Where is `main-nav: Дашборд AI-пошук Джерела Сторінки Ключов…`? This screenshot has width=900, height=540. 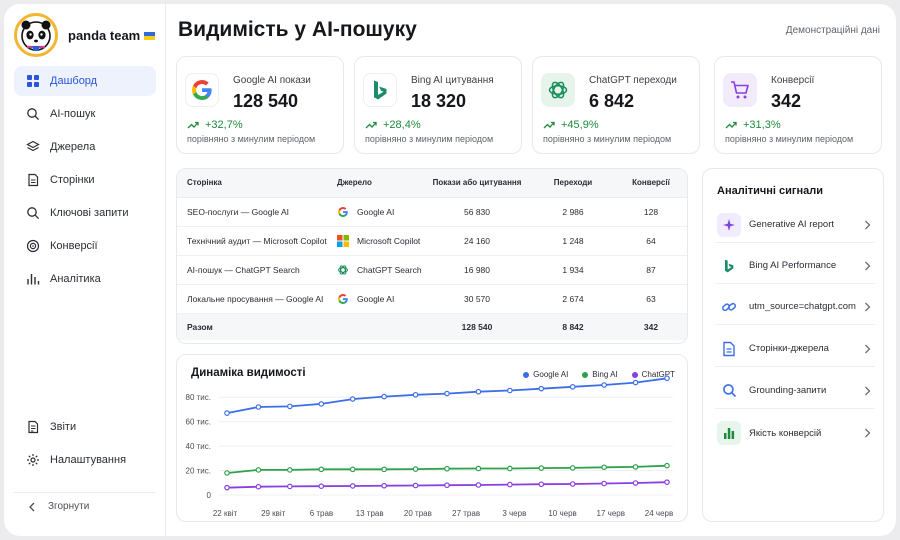 main-nav: Дашборд AI-пошук Джерела Сторінки Ключов… is located at coordinates (85, 181).